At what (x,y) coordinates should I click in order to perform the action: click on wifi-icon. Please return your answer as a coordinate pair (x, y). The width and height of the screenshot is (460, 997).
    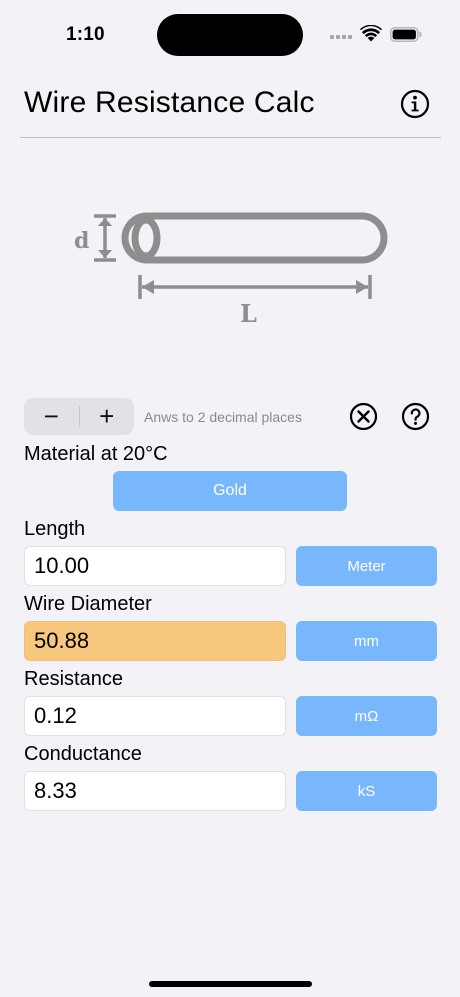
    Looking at the image, I should click on (371, 33).